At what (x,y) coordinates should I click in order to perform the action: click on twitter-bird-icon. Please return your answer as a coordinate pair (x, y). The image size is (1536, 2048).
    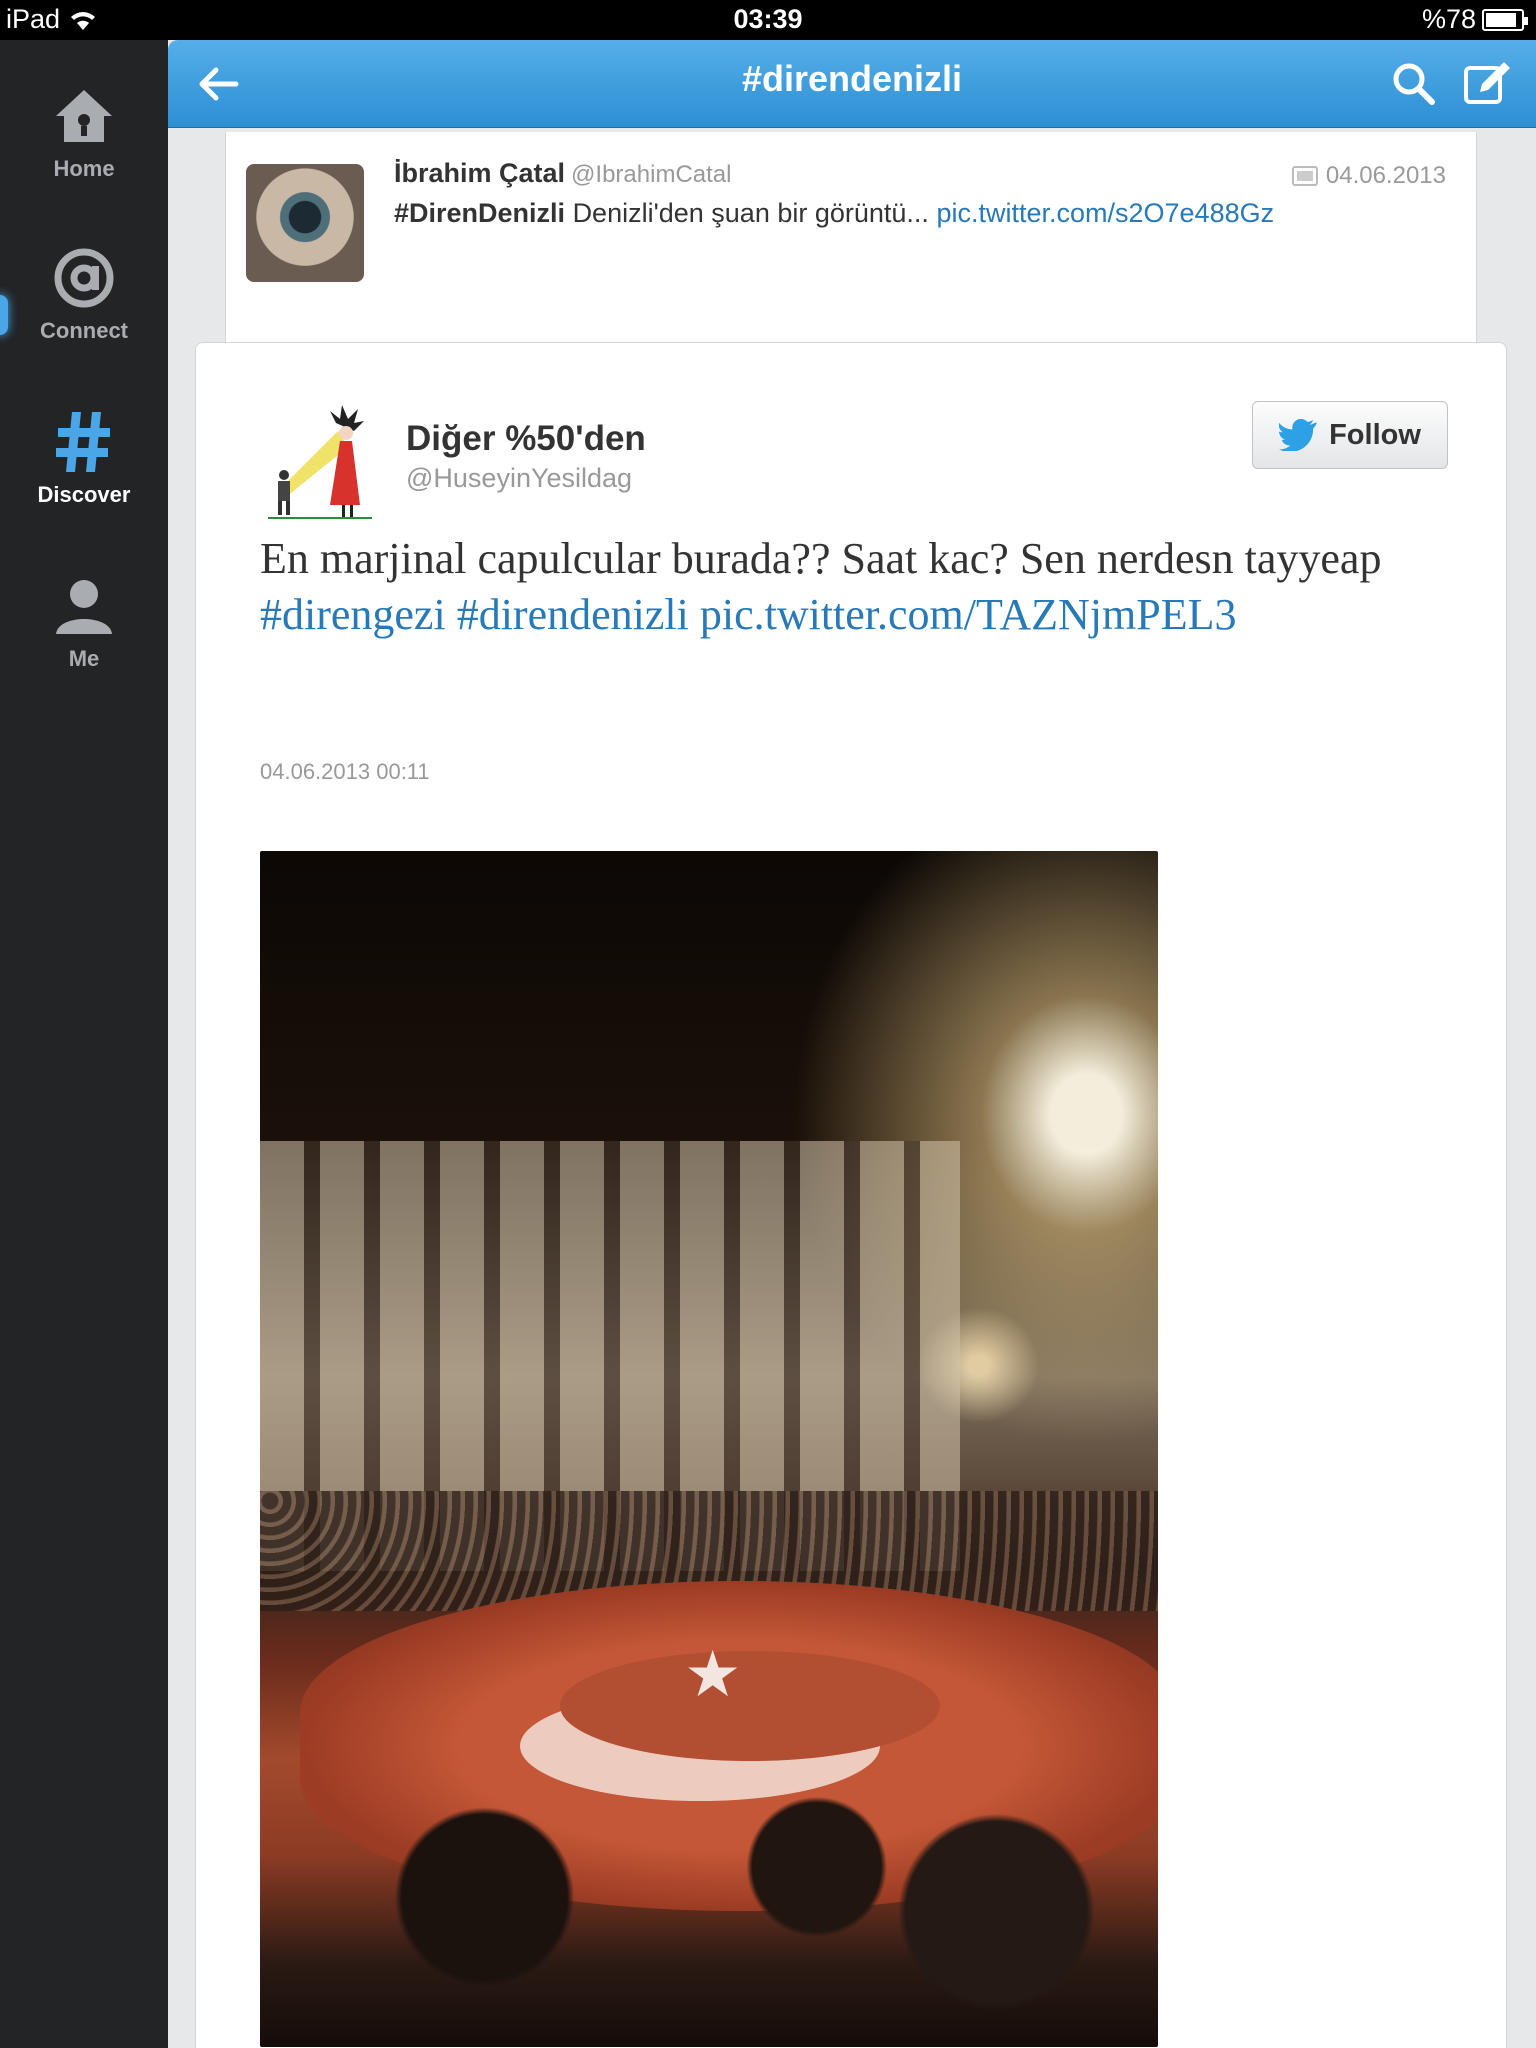
    Looking at the image, I should click on (1298, 435).